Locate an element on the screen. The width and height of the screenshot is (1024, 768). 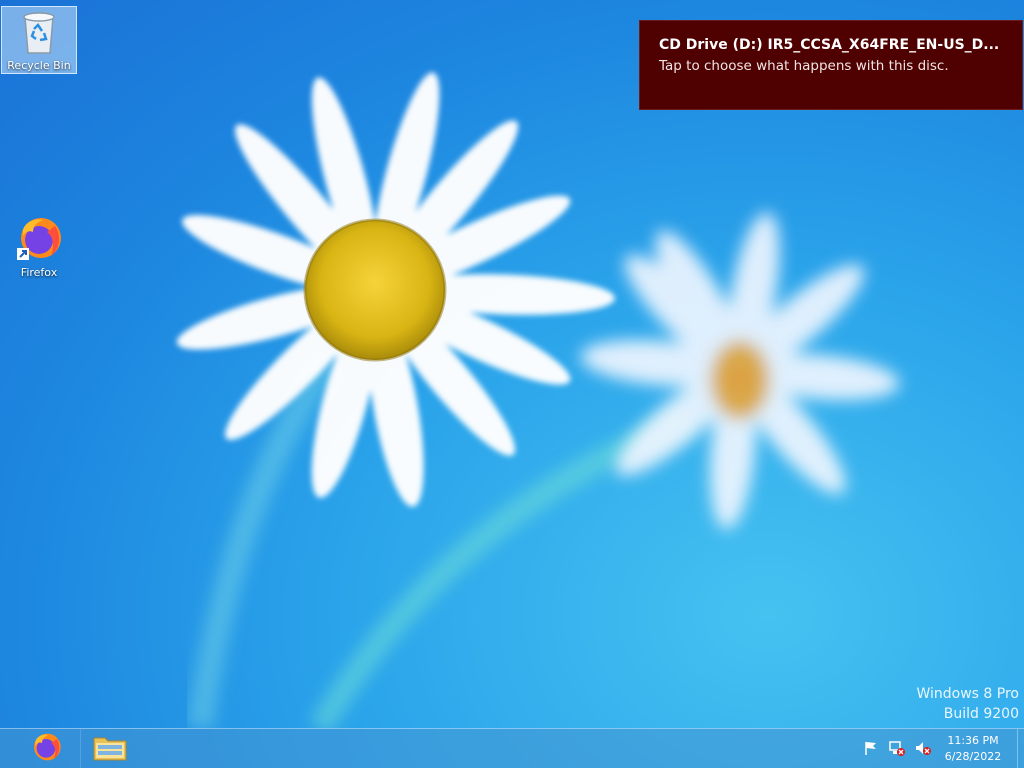
recycle-bin-icon is located at coordinates (39, 35).